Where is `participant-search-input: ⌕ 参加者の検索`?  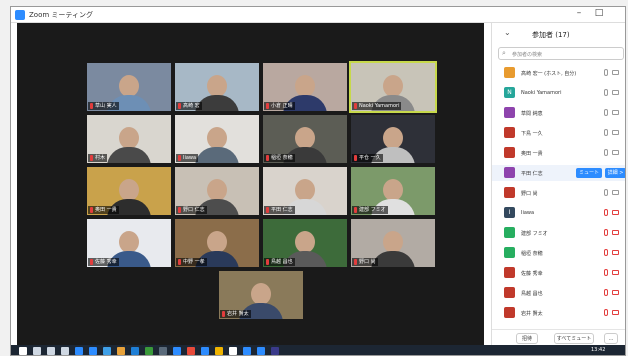
participant-search-input: ⌕ 参加者の検索 is located at coordinates (561, 53).